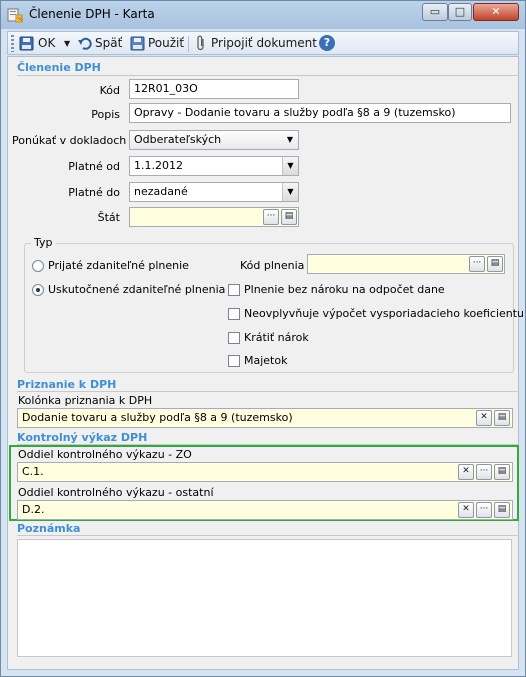 This screenshot has width=526, height=677. What do you see at coordinates (94, 192) in the screenshot?
I see `platne-do-label: Platné do` at bounding box center [94, 192].